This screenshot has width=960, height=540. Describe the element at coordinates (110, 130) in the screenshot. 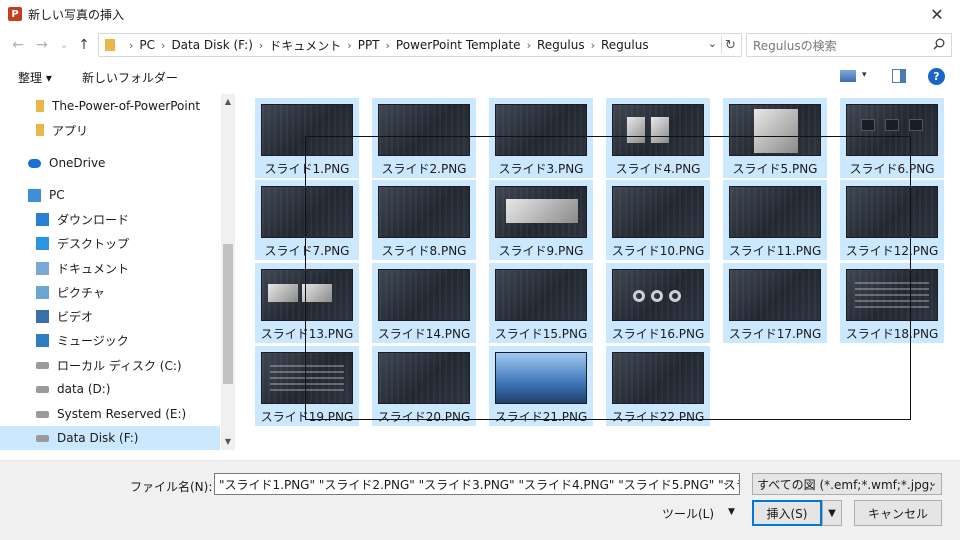

I see `sidebar-item: アプリ` at that location.